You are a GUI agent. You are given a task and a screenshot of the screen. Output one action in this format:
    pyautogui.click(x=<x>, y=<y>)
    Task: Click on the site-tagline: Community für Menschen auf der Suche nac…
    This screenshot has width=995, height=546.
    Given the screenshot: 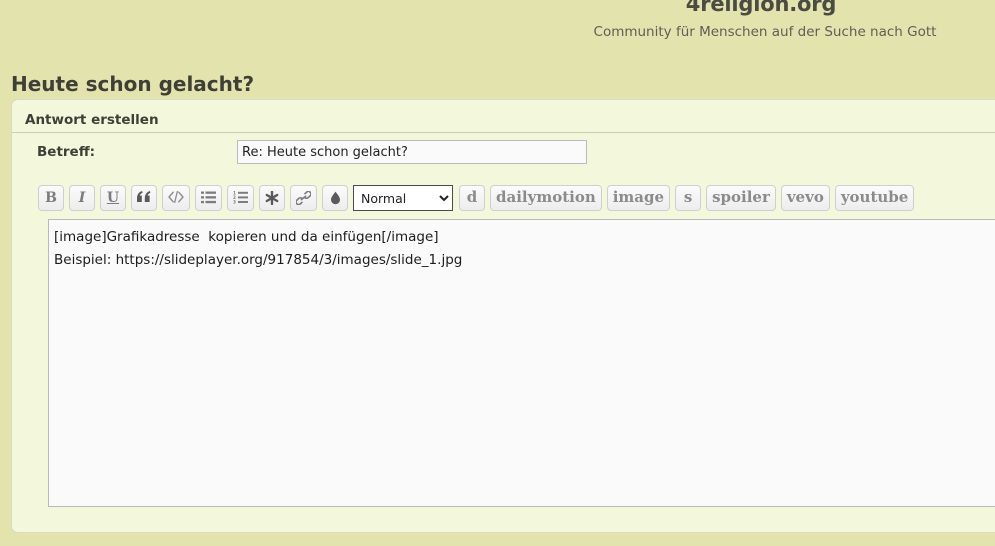 What is the action you would take?
    pyautogui.click(x=765, y=32)
    